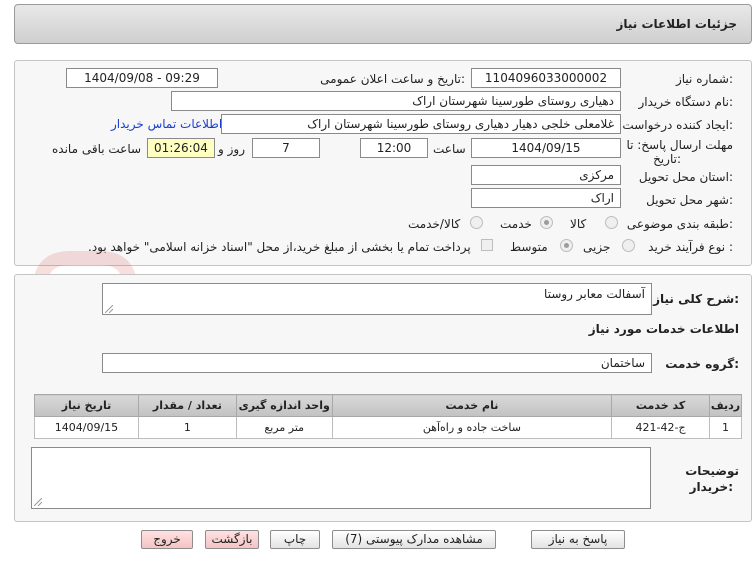 This screenshot has height=566, width=755. What do you see at coordinates (284, 405) in the screenshot?
I see `col-unit: واحد اندازه گیری` at bounding box center [284, 405].